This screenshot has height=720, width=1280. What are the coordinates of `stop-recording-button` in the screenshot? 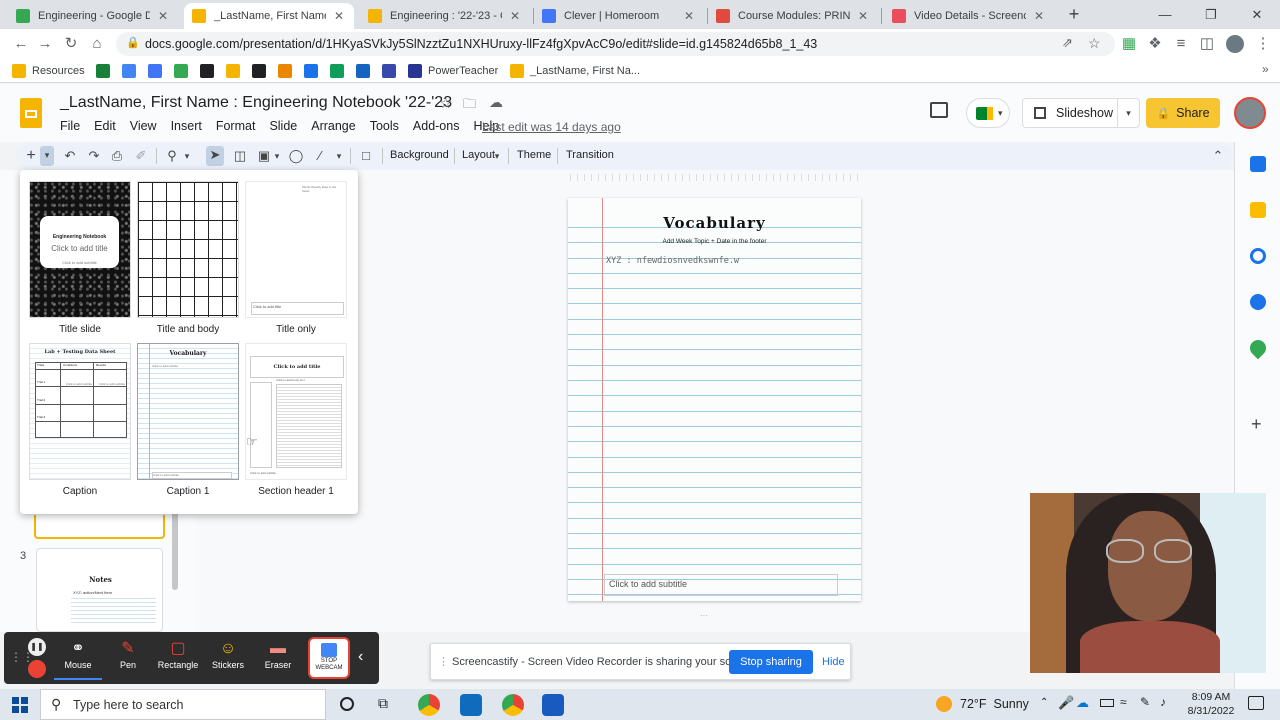 It's located at (37, 669).